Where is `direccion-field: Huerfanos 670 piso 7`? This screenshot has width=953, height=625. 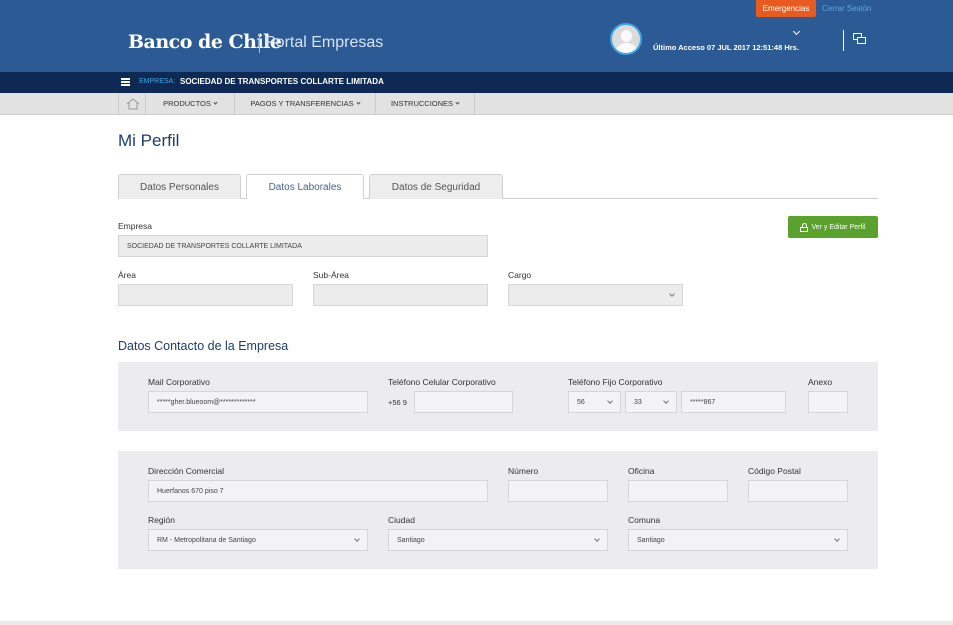 direccion-field: Huerfanos 670 piso 7 is located at coordinates (318, 491).